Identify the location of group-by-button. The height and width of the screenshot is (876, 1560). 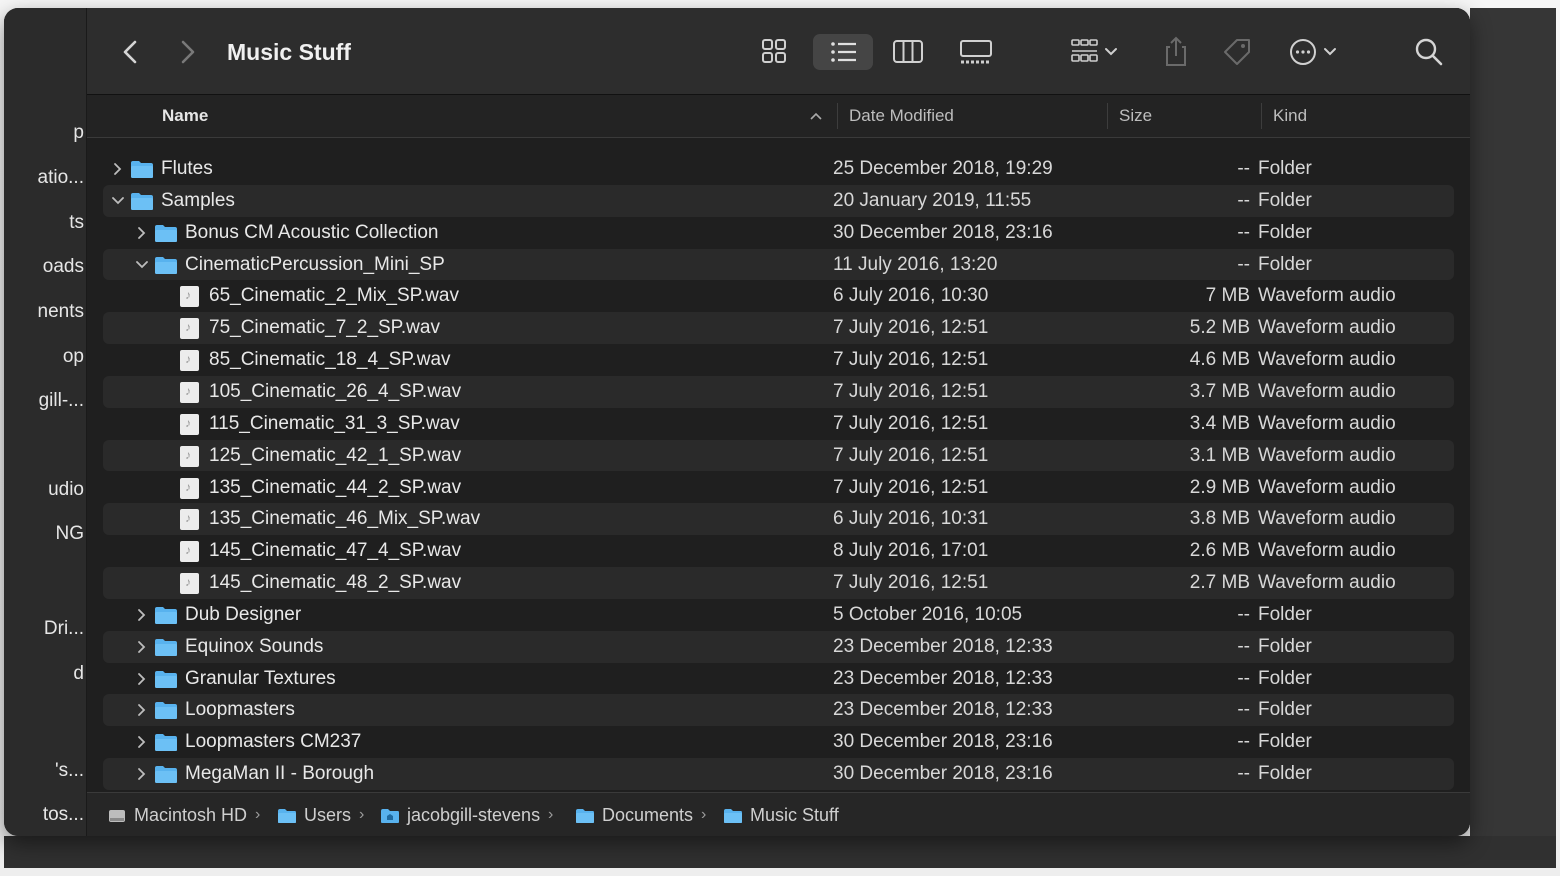
(1097, 52).